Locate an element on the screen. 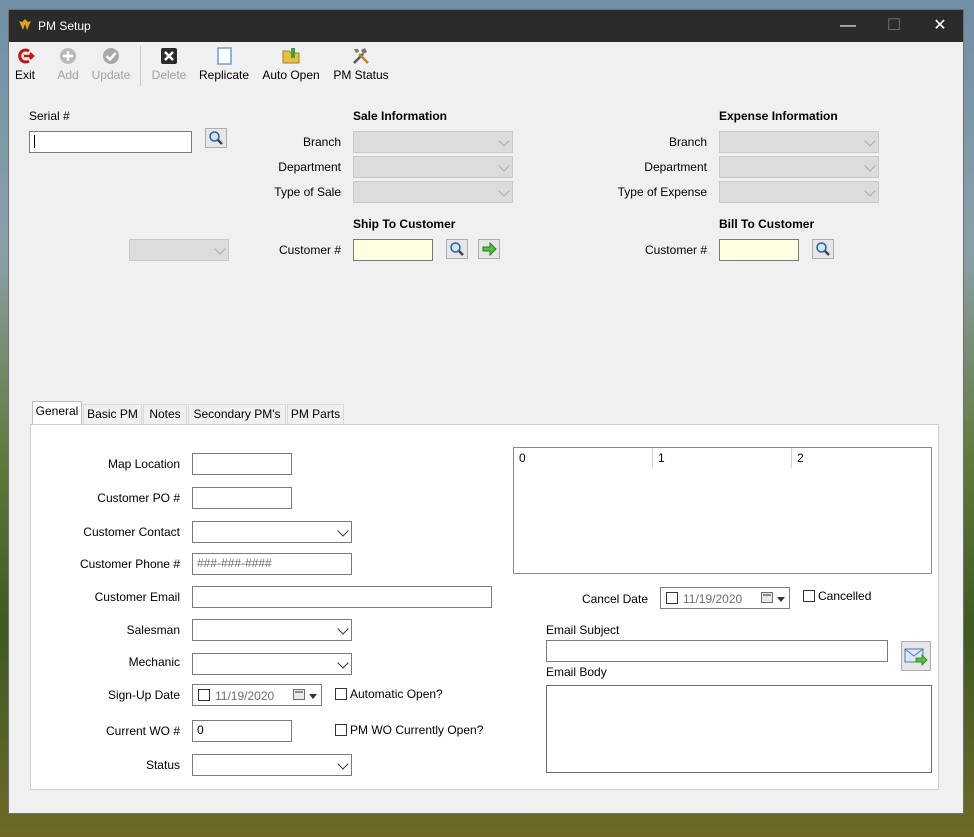  bill-customer-lookup-button is located at coordinates (823, 249).